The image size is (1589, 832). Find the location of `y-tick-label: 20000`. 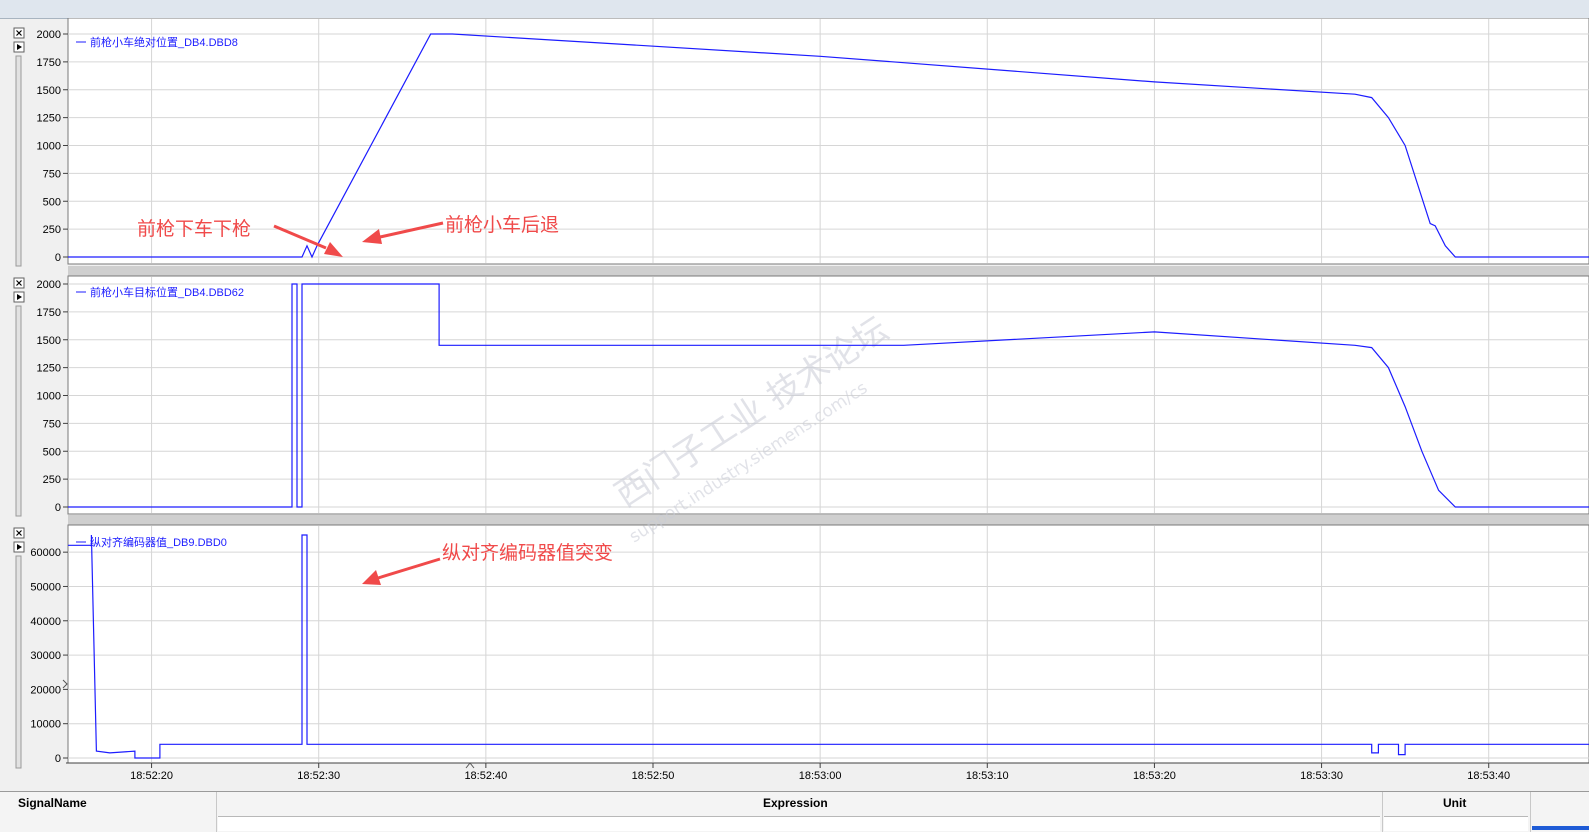

y-tick-label: 20000 is located at coordinates (45, 690).